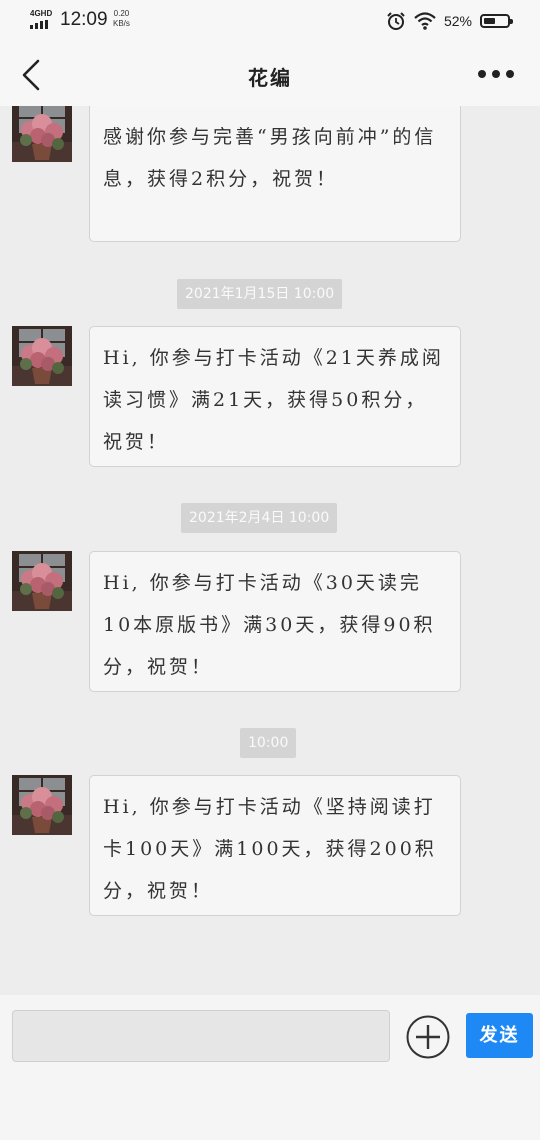 This screenshot has width=540, height=1140. I want to click on message-timestamp: 10:00, so click(268, 743).